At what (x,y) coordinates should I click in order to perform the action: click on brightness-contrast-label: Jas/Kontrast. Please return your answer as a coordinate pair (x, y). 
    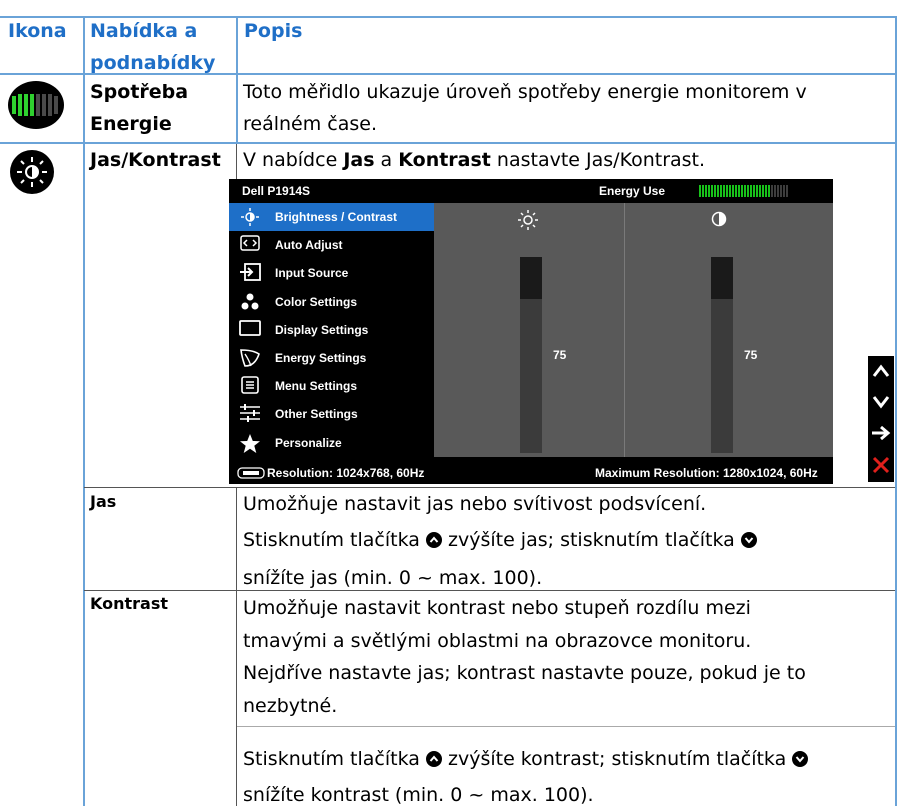
    Looking at the image, I should click on (155, 160).